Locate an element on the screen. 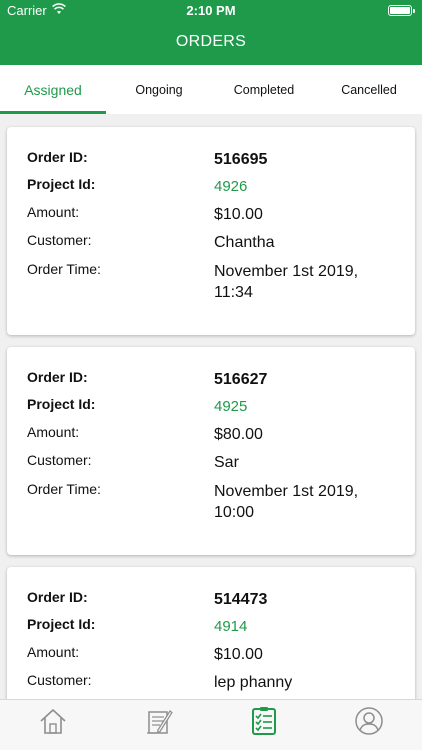  tab-cancelled-label: Cancelled is located at coordinates (369, 90).